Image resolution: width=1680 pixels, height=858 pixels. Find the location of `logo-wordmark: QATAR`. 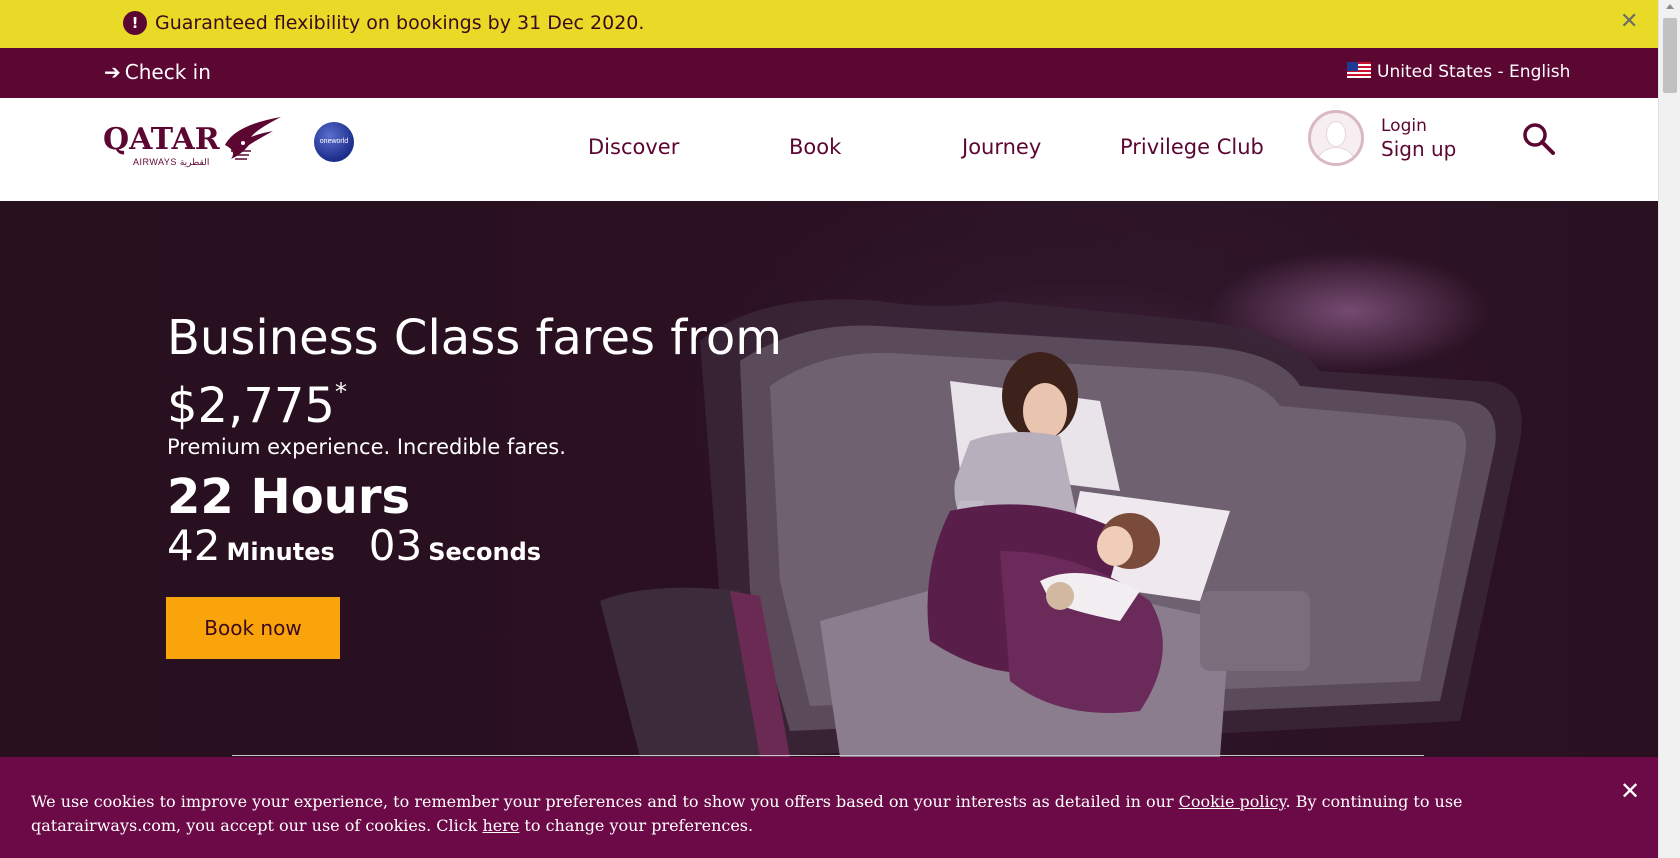

logo-wordmark: QATAR is located at coordinates (161, 139).